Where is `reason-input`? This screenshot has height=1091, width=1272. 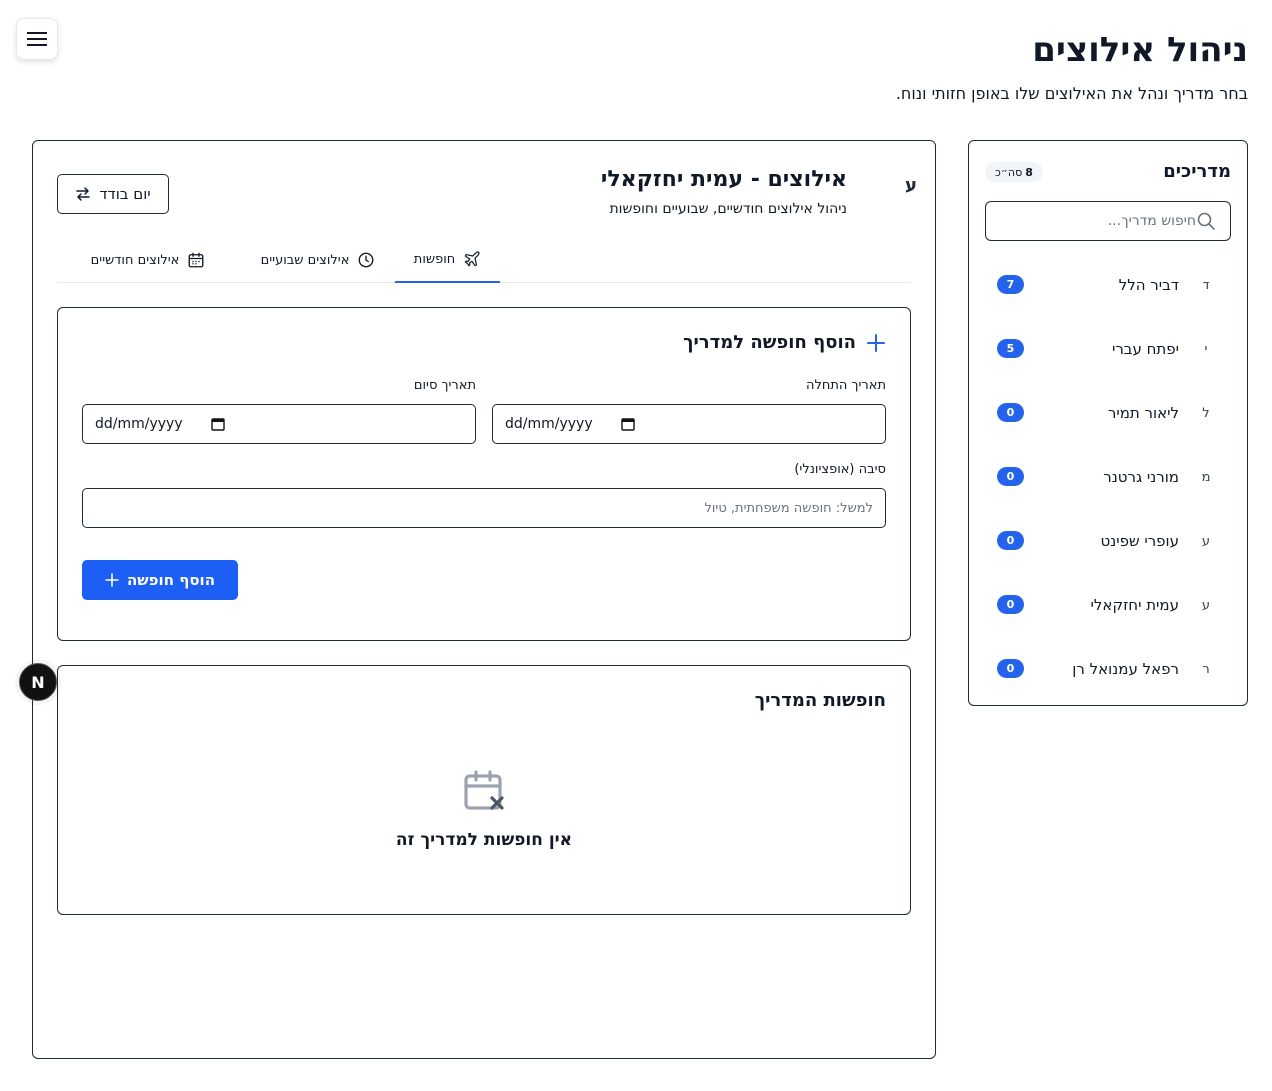 reason-input is located at coordinates (484, 508).